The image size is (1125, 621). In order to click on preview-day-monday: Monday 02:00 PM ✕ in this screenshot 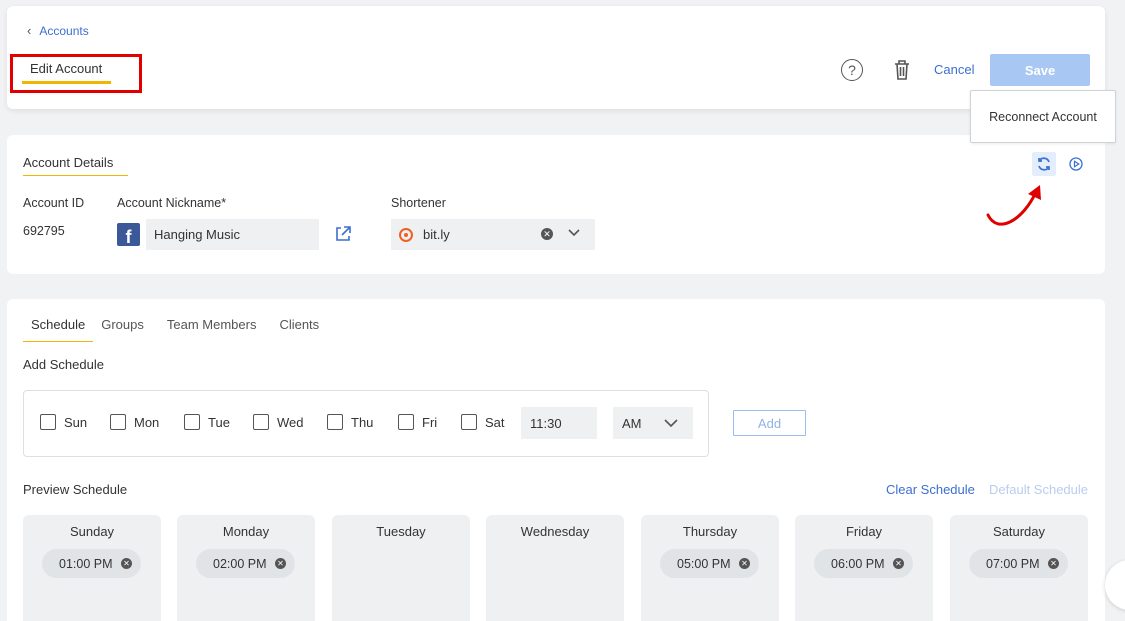, I will do `click(246, 568)`.